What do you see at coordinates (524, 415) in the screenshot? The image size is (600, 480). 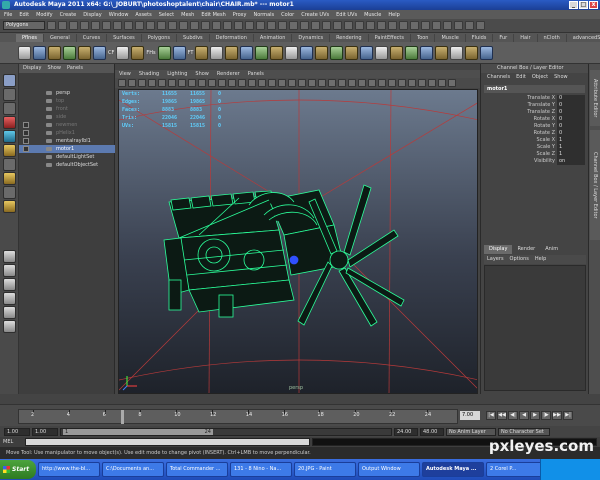 I see `play-backwards-button: ◀` at bounding box center [524, 415].